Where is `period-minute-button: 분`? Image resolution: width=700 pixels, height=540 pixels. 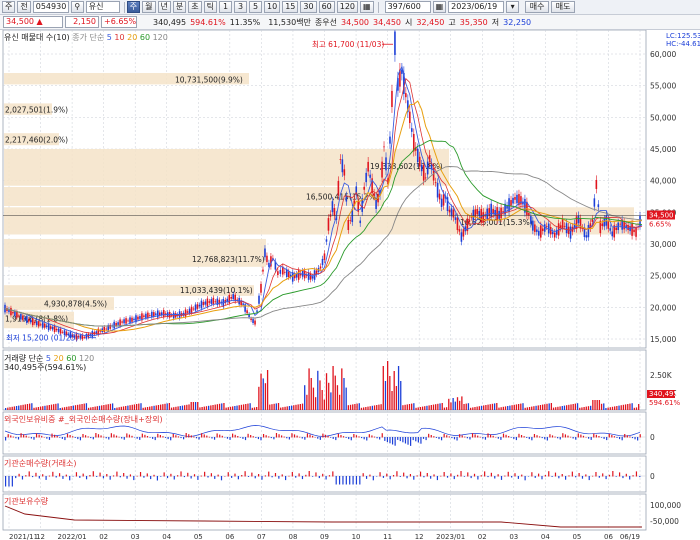 period-minute-button: 분 is located at coordinates (179, 7).